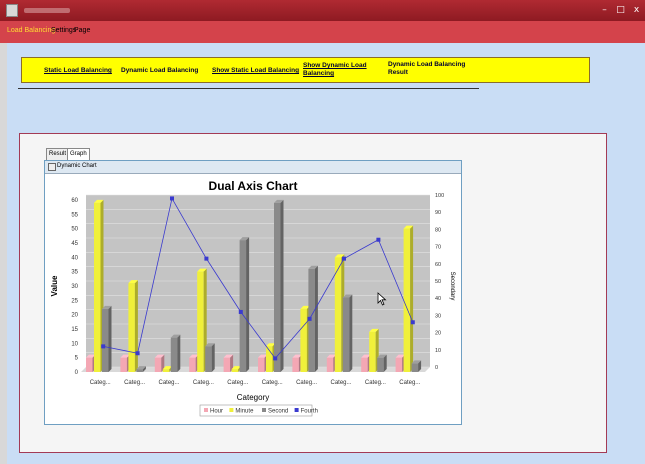  What do you see at coordinates (31, 30) in the screenshot?
I see `tab-load-balancing: Load Balancing` at bounding box center [31, 30].